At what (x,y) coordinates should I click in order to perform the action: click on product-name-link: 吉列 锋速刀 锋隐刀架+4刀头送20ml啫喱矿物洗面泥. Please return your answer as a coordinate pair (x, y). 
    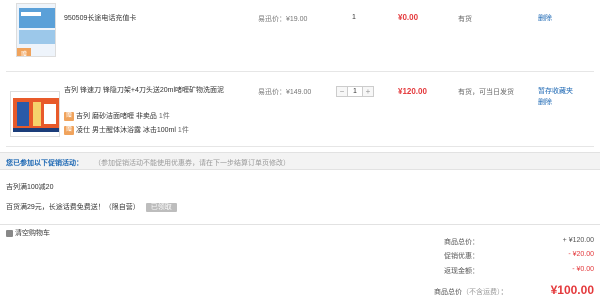
    Looking at the image, I should click on (146, 91).